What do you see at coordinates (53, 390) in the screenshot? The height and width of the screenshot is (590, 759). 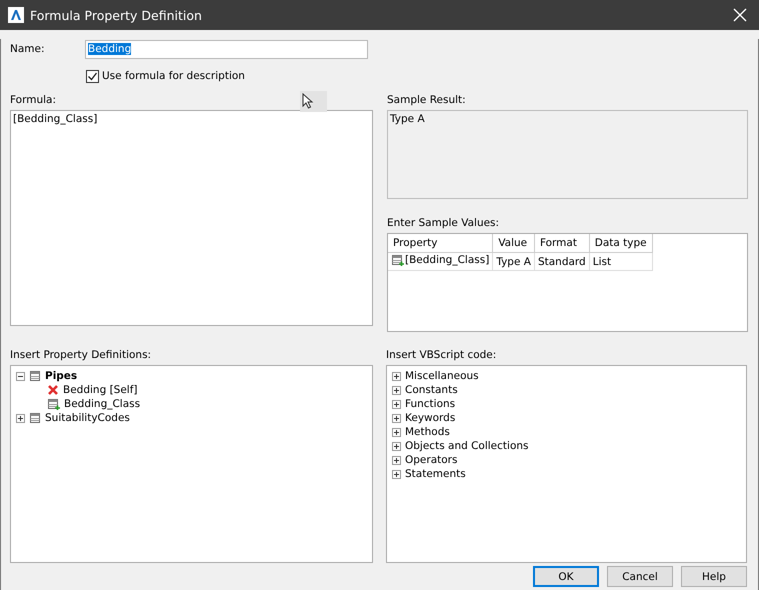 I see `error-icon` at bounding box center [53, 390].